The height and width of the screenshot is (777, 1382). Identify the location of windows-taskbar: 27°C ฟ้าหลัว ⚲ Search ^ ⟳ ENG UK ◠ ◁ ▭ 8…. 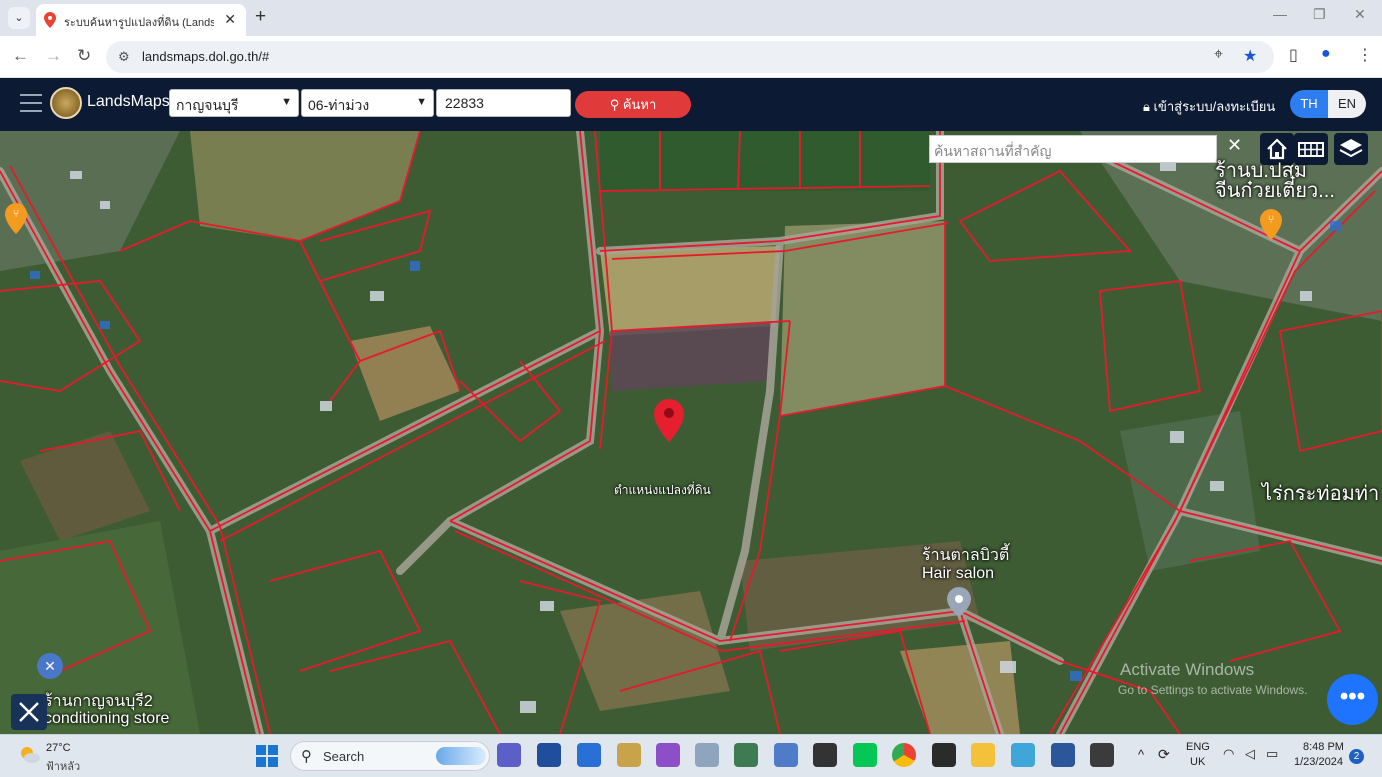
(691, 755).